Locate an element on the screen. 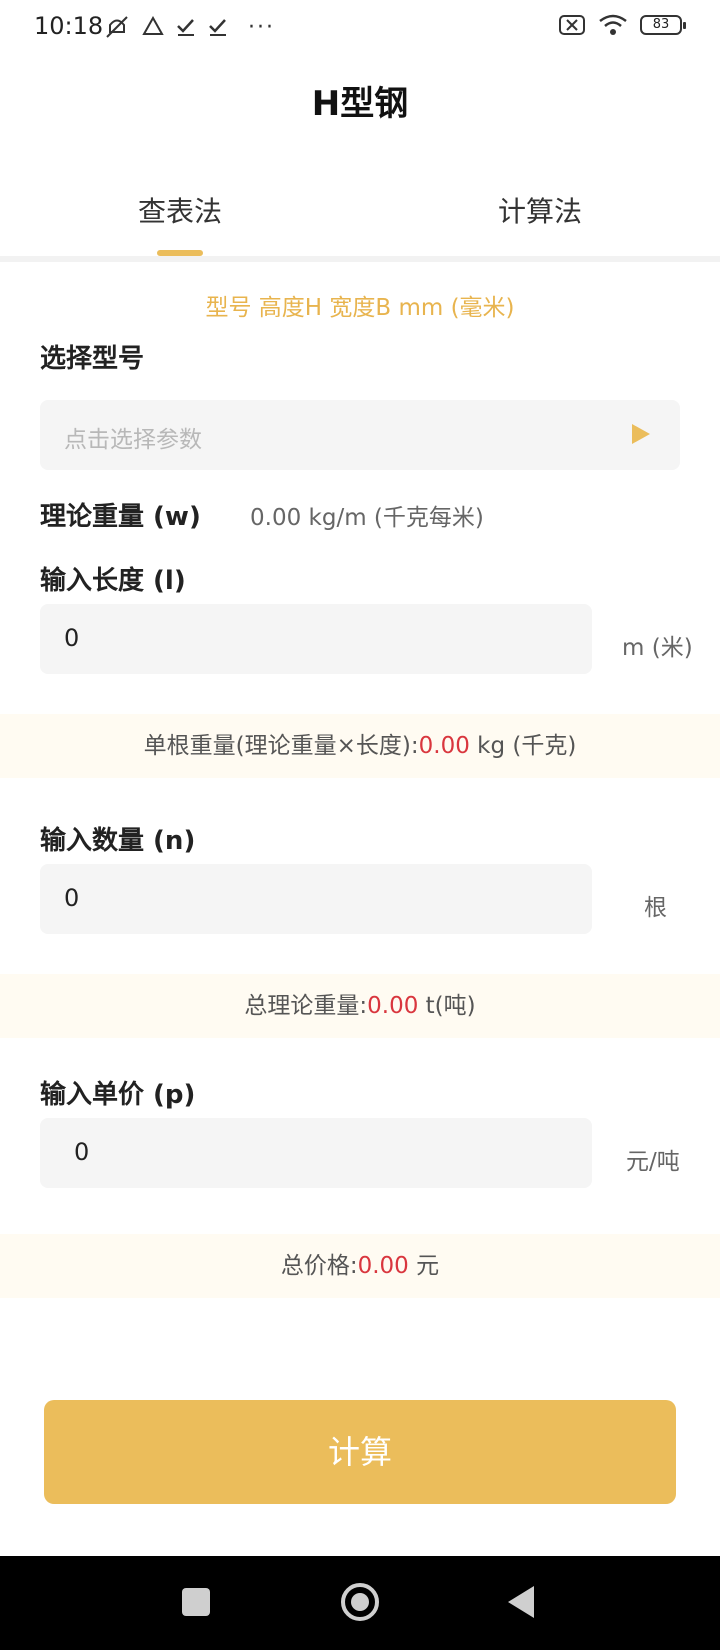 The height and width of the screenshot is (1650, 720). notification-icons: ··· is located at coordinates (189, 27).